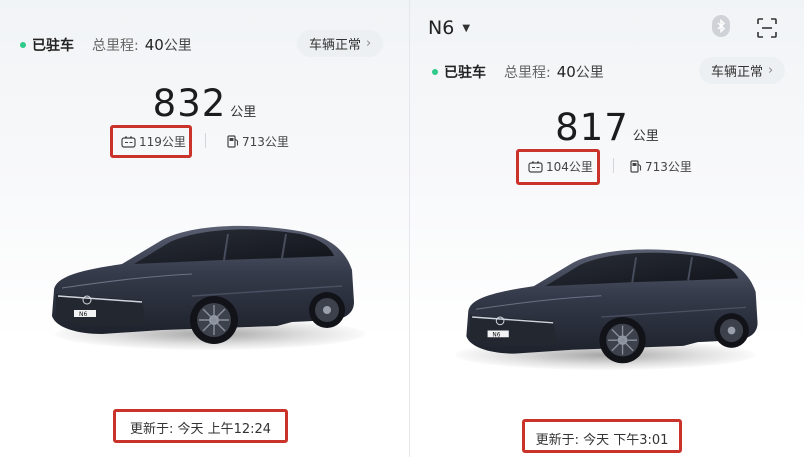  I want to click on scan-icon, so click(767, 28).